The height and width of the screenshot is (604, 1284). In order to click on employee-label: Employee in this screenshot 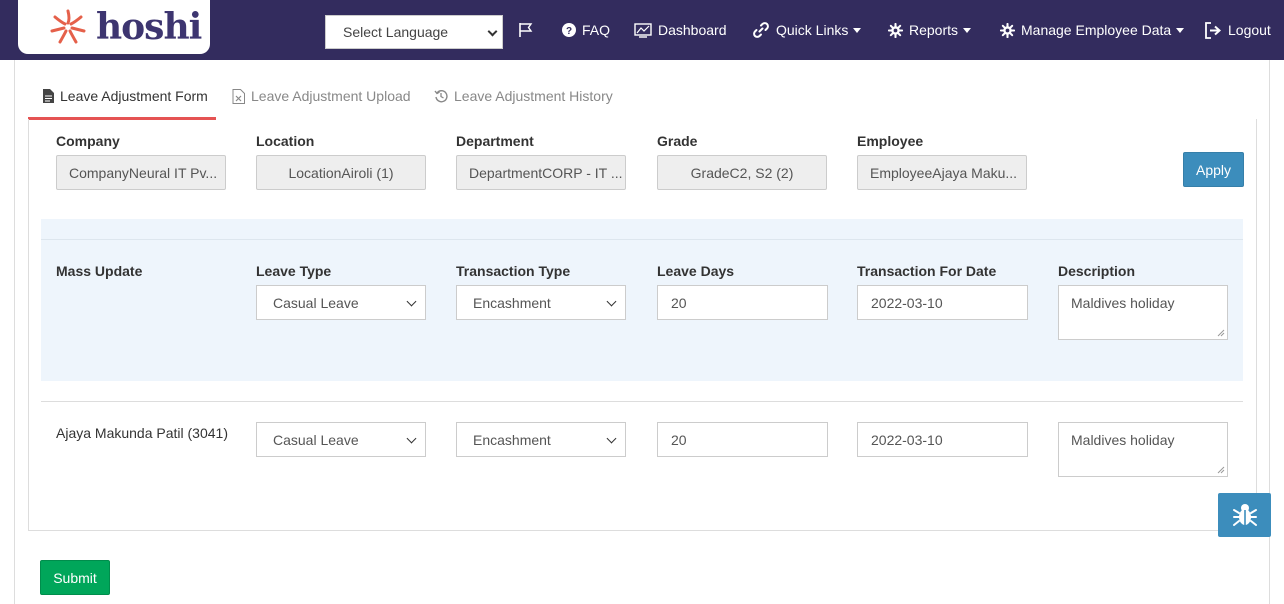, I will do `click(890, 141)`.